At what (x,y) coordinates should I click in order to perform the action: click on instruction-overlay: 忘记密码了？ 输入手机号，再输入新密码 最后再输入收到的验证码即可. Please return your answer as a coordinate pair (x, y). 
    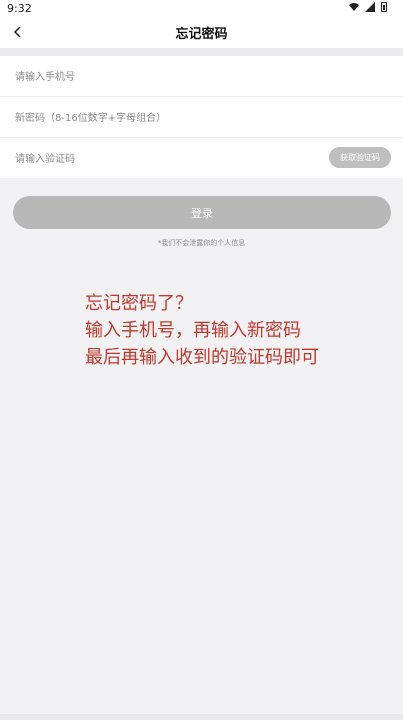
    Looking at the image, I should click on (202, 330).